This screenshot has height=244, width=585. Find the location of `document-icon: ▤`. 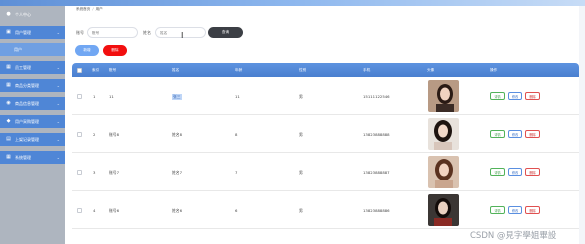

document-icon: ▤ is located at coordinates (8, 139).